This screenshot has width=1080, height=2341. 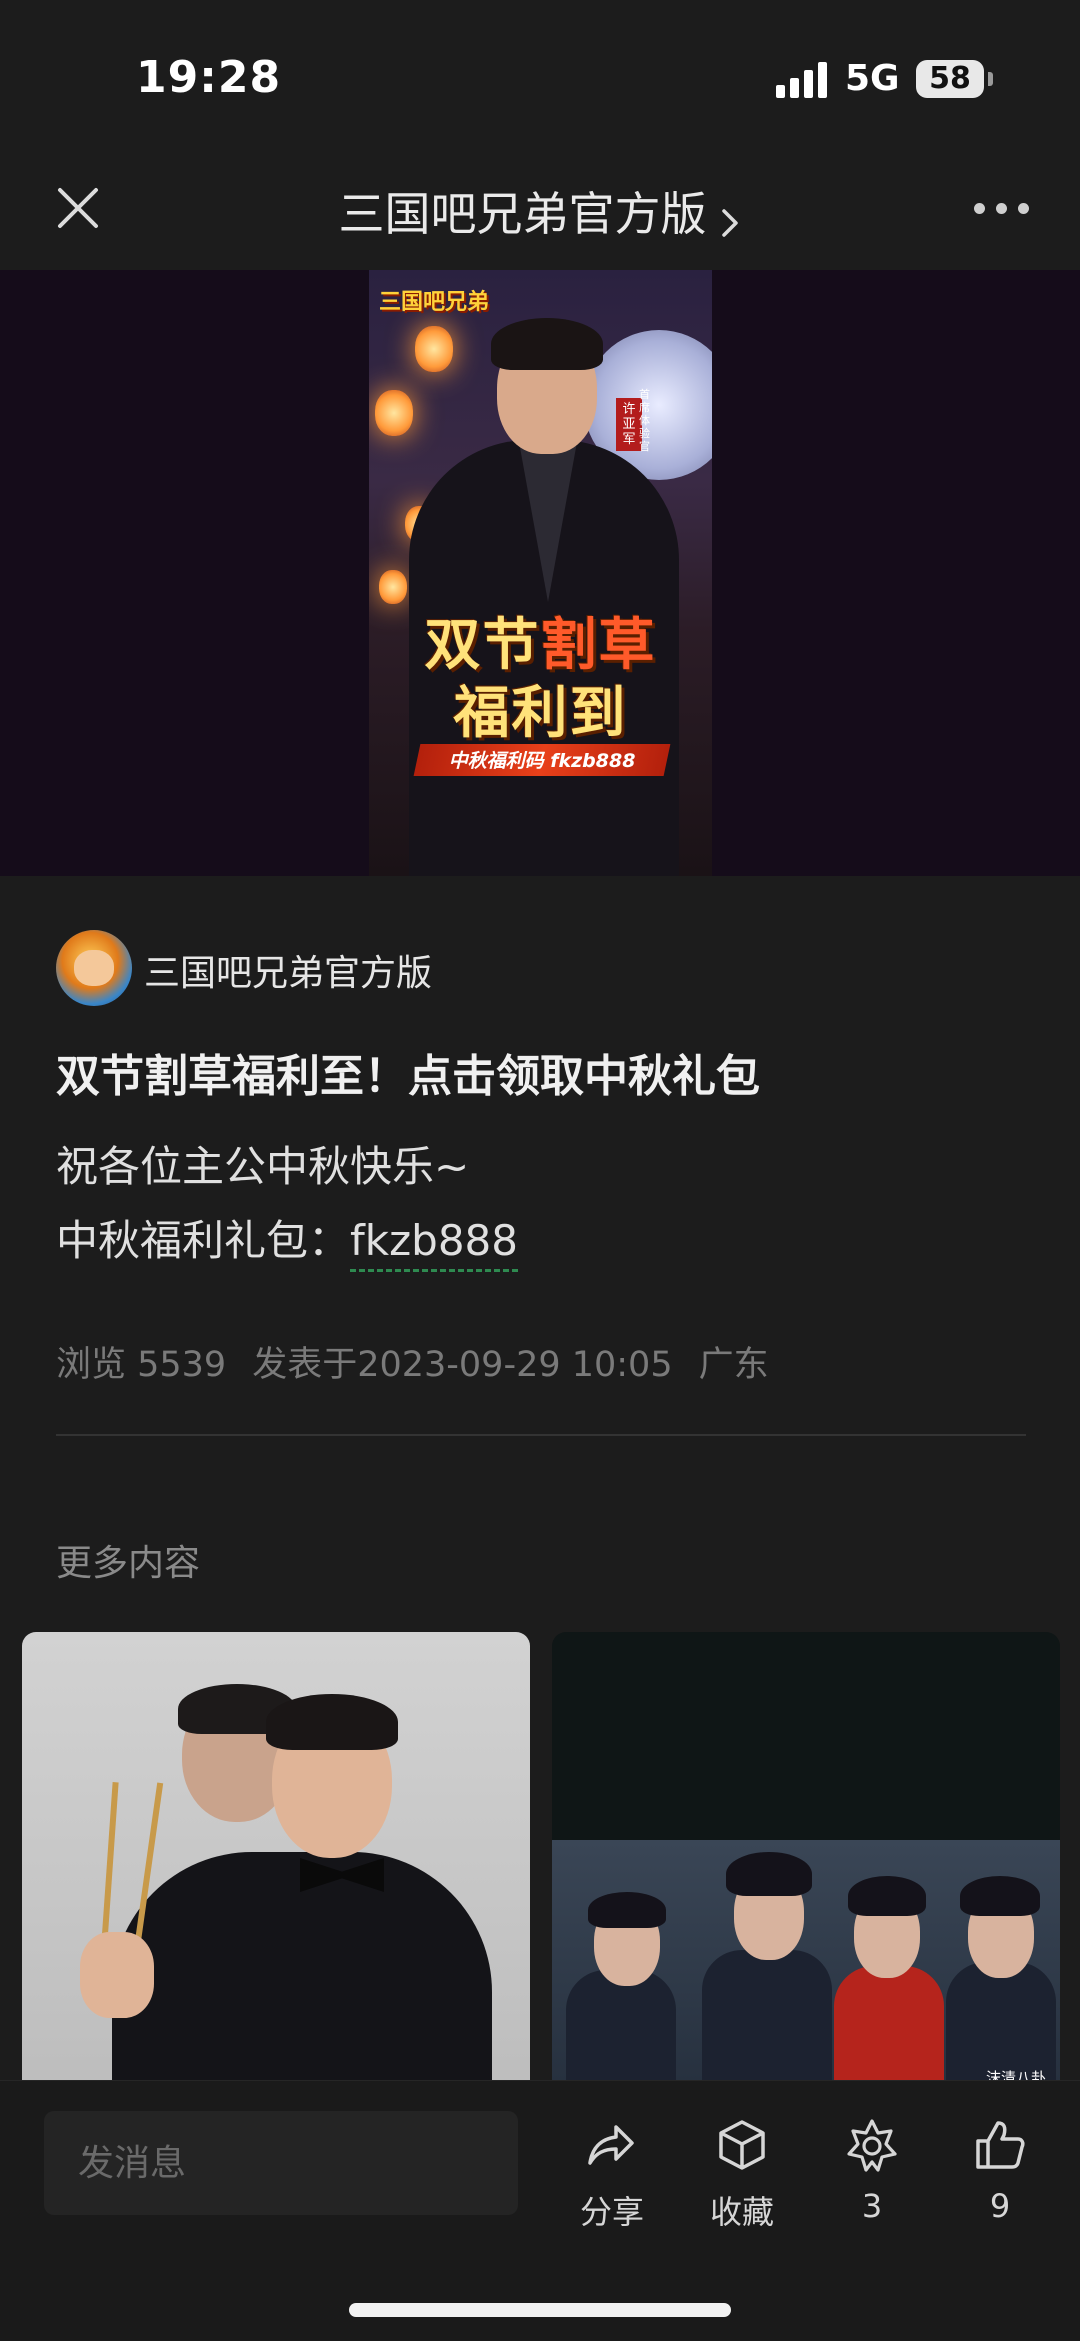 What do you see at coordinates (117, 1975) in the screenshot?
I see `hand` at bounding box center [117, 1975].